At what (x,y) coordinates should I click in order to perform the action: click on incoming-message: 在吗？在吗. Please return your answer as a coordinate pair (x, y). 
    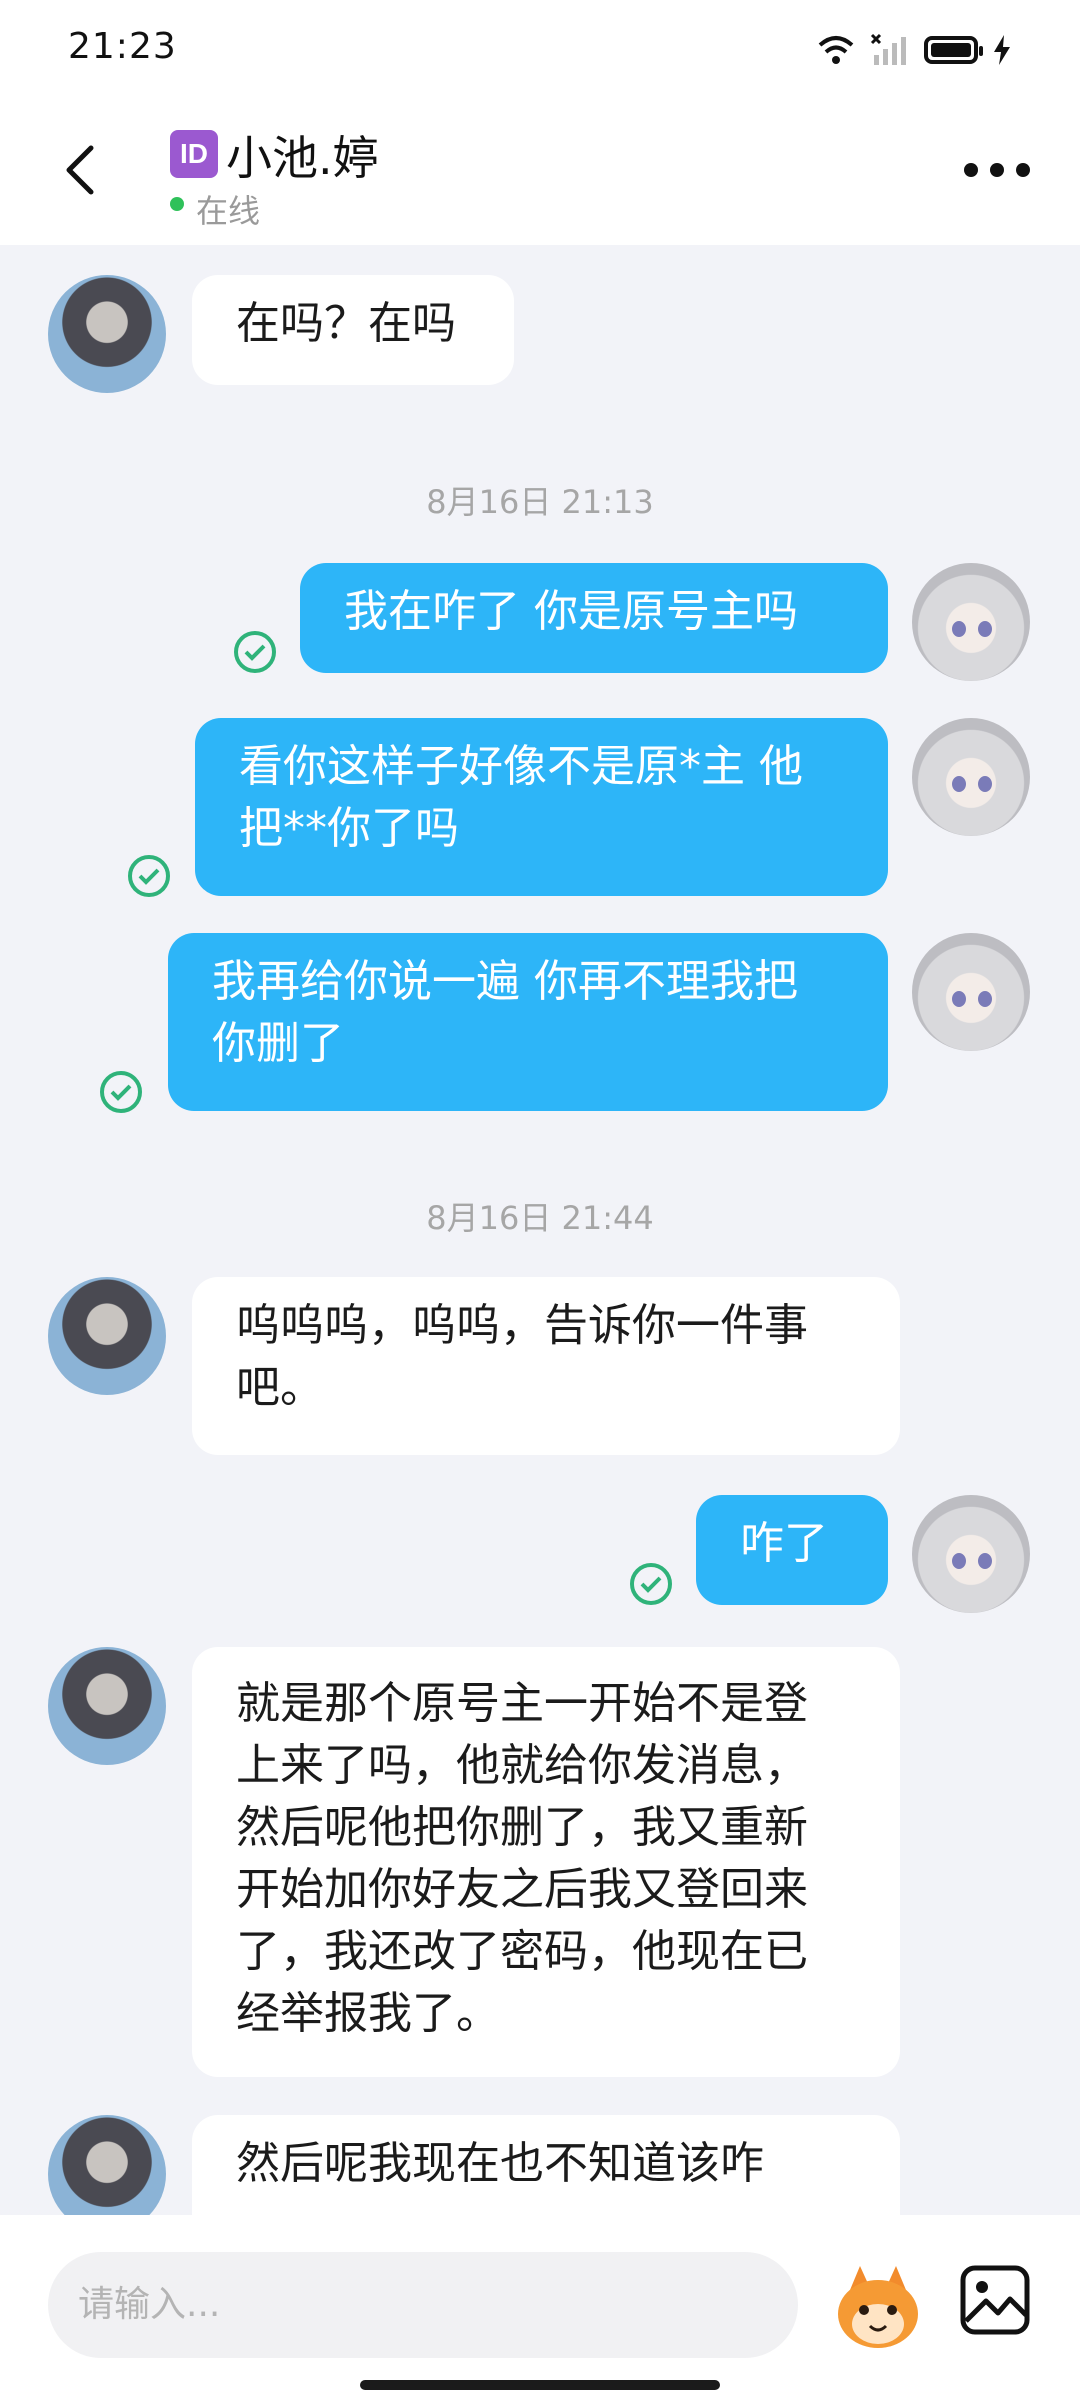
    Looking at the image, I should click on (353, 330).